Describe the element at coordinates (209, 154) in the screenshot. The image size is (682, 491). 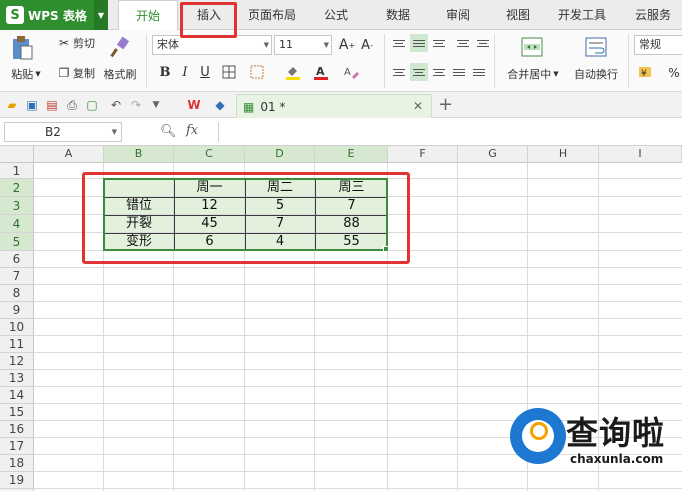
I see `column-header-c: C` at that location.